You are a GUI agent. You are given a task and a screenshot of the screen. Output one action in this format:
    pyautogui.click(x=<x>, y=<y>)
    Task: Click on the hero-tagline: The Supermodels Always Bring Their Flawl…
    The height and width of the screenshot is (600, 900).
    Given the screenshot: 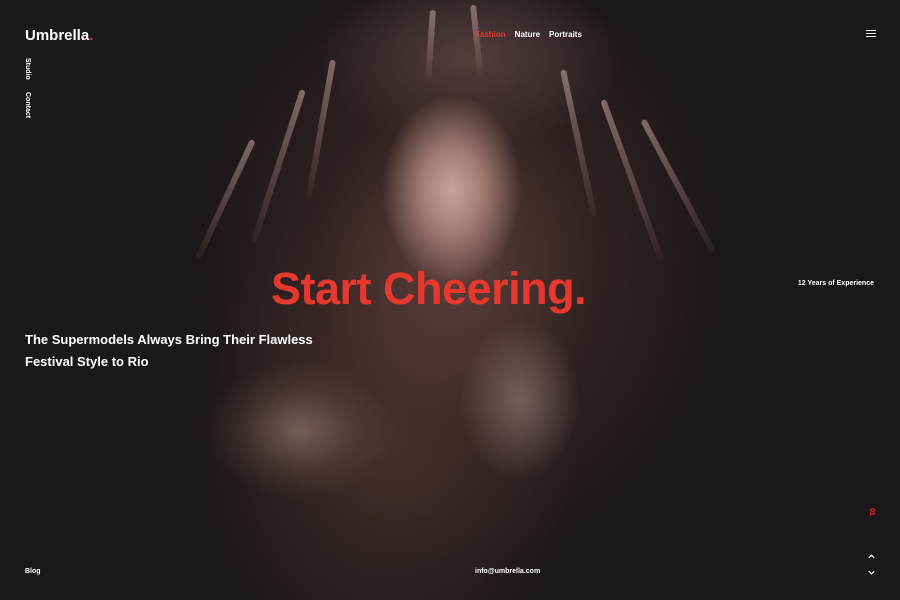 What is the action you would take?
    pyautogui.click(x=175, y=351)
    